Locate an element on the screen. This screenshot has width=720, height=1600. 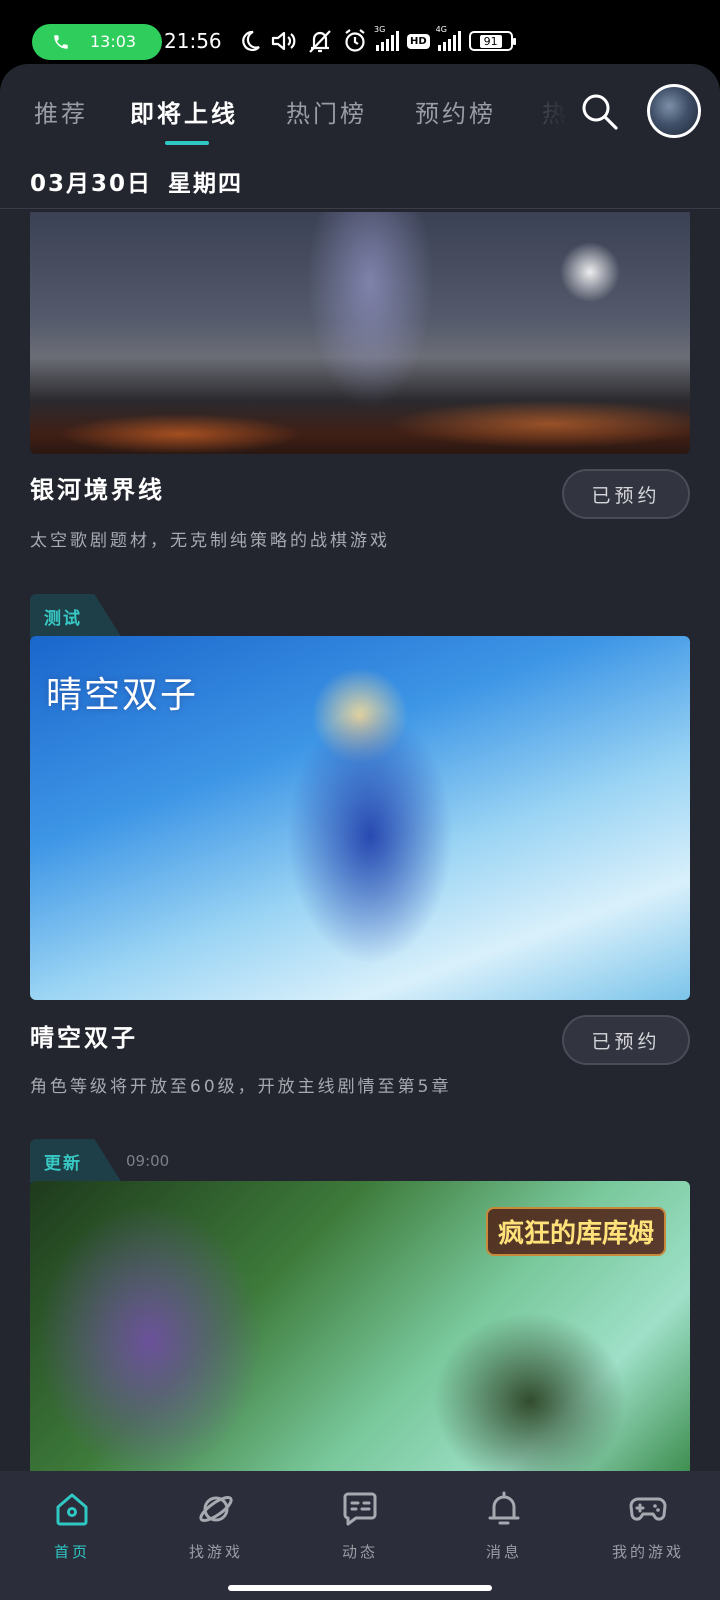
signal-4g-icon: 4G is located at coordinates (448, 38).